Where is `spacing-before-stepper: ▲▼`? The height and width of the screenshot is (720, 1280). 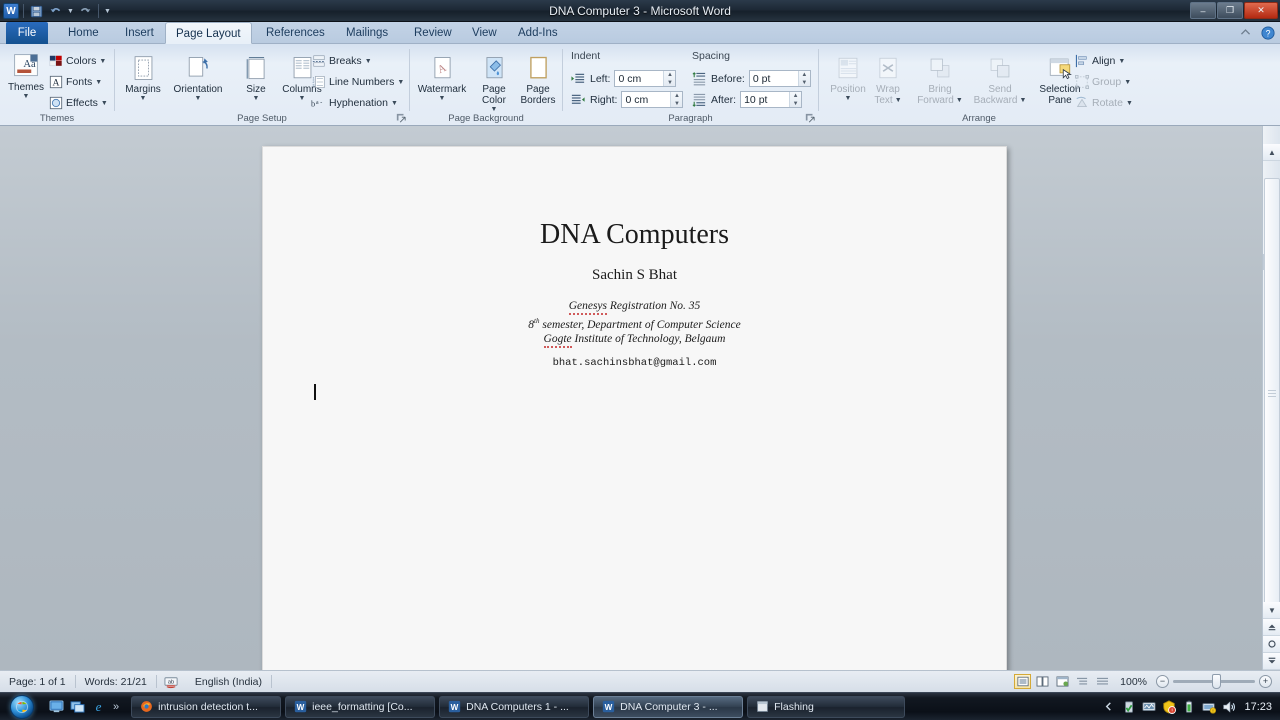
spacing-before-stepper: ▲▼ is located at coordinates (779, 78).